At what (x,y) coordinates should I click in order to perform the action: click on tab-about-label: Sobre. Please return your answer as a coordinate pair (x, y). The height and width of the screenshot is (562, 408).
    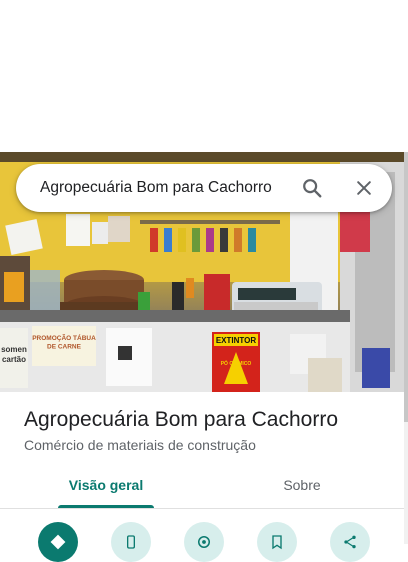
    Looking at the image, I should click on (302, 485).